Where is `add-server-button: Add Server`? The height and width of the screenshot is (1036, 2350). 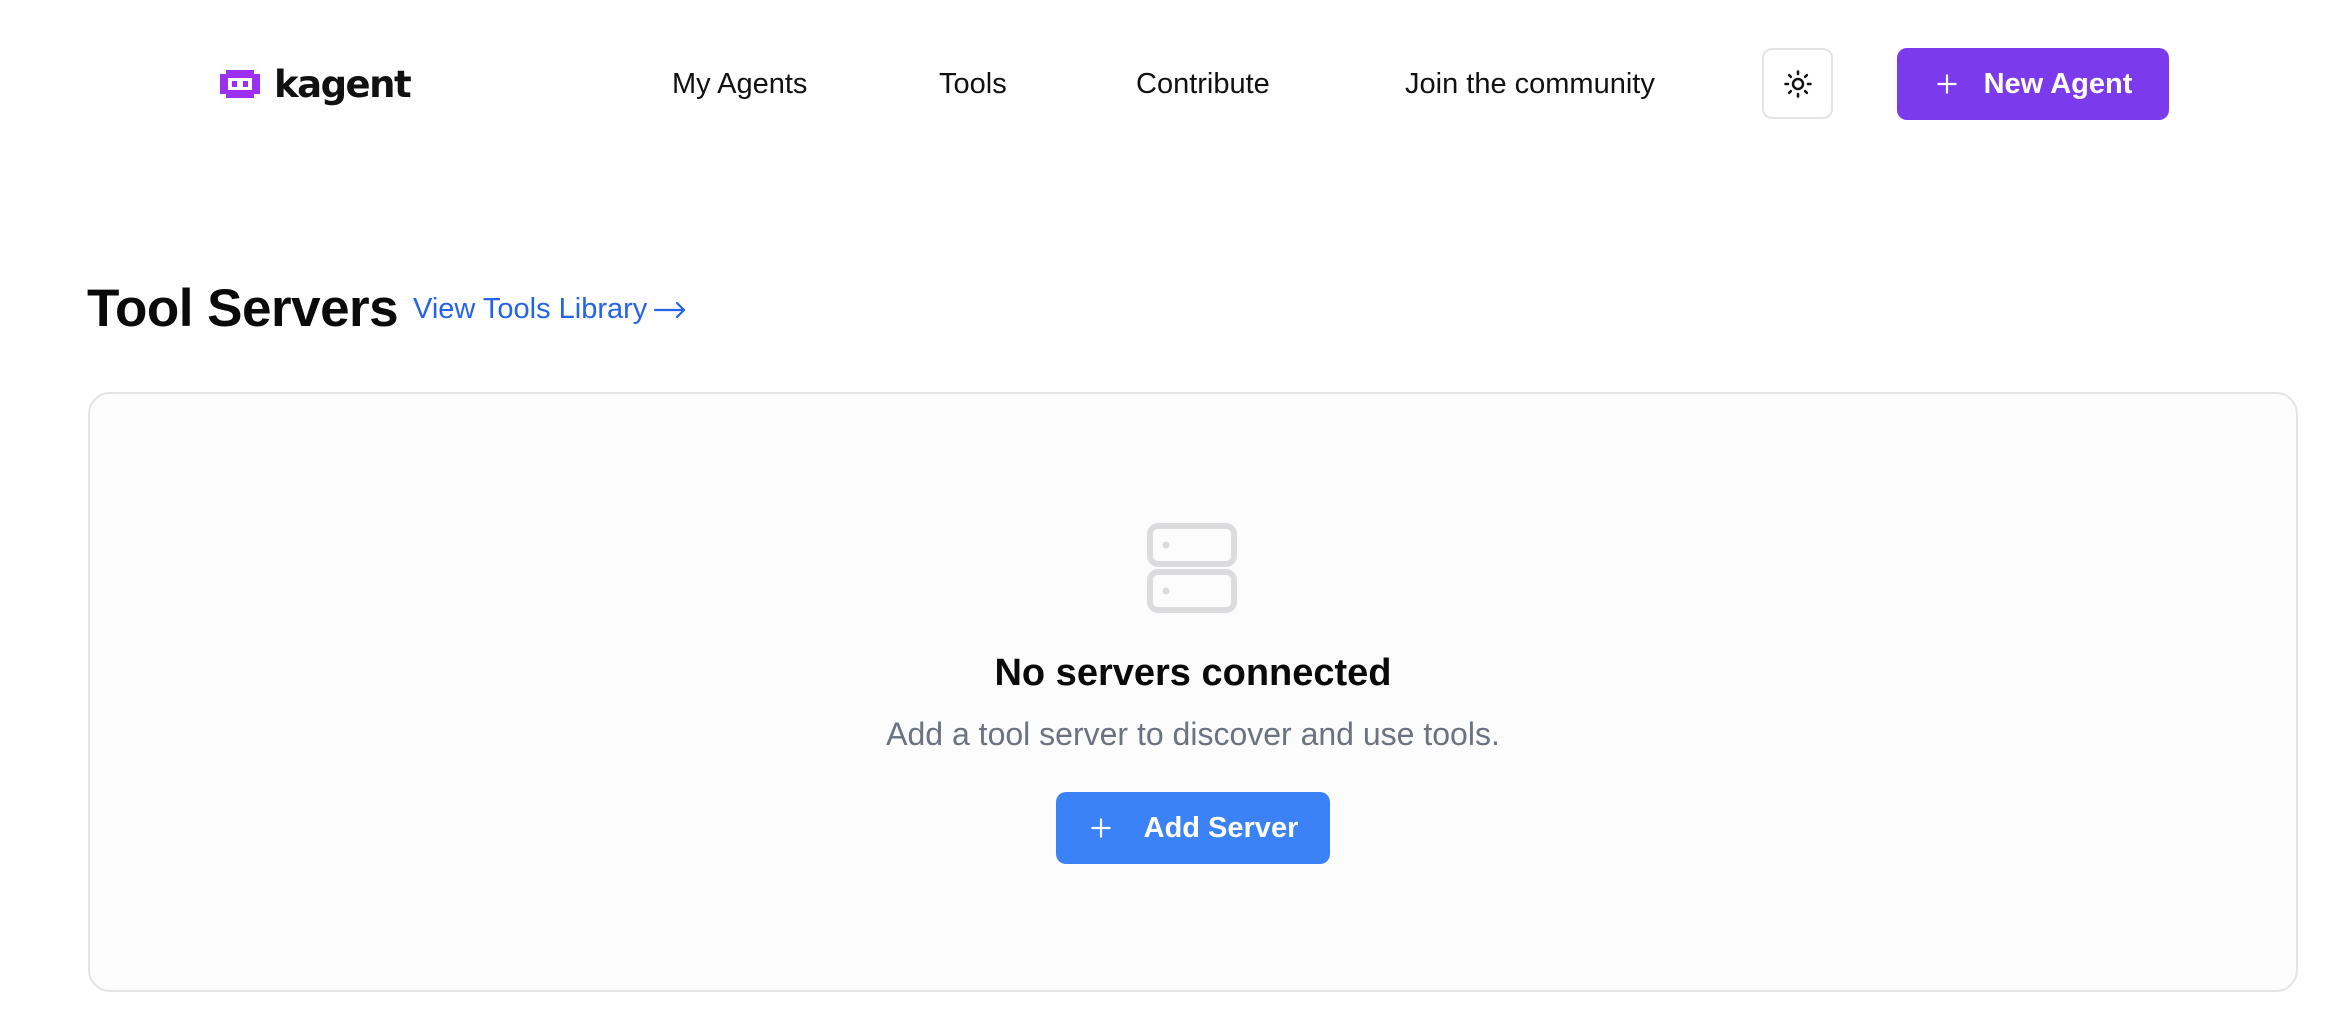
add-server-button: Add Server is located at coordinates (1193, 828).